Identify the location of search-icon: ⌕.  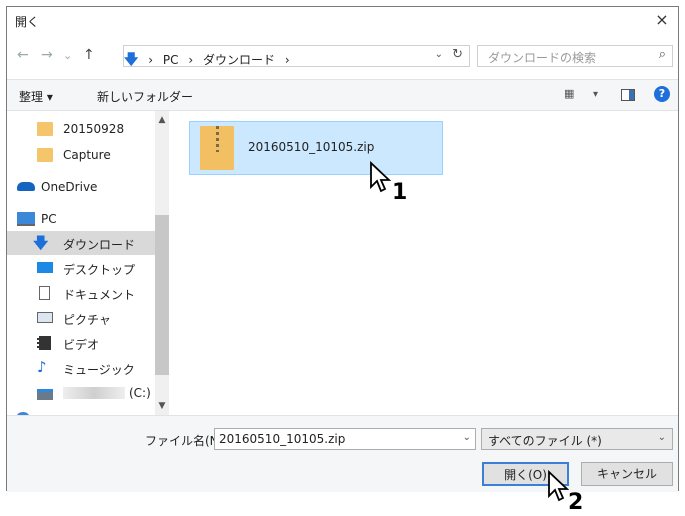
(662, 54).